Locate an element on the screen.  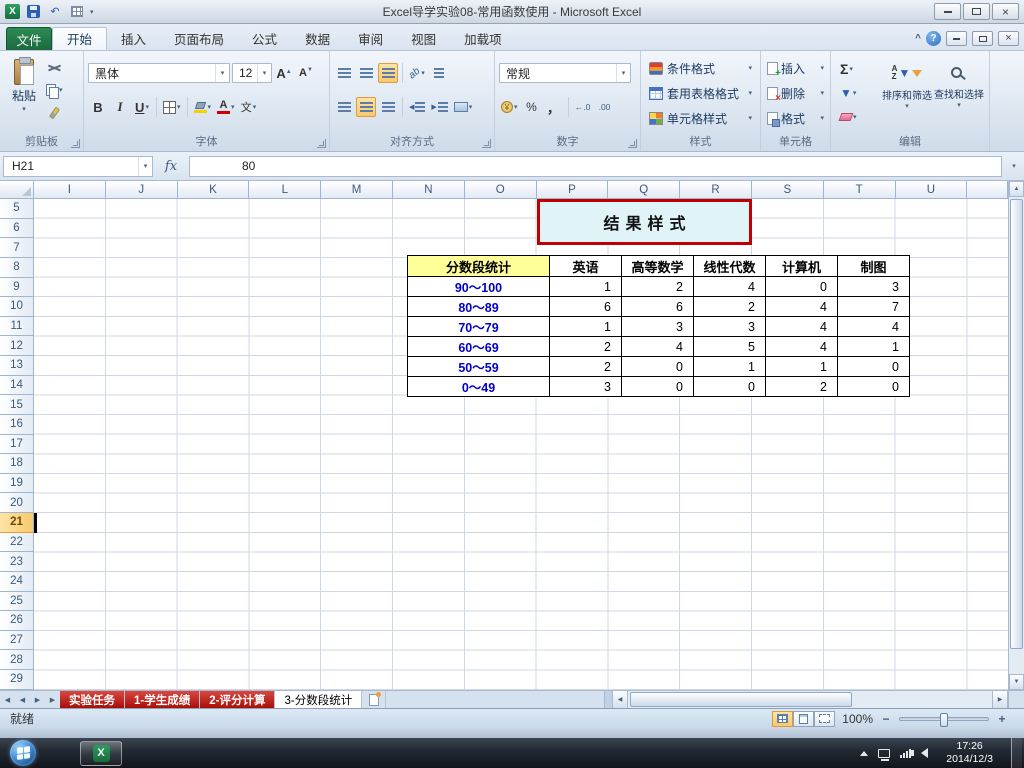
row-header-11: 11 is located at coordinates (17, 326).